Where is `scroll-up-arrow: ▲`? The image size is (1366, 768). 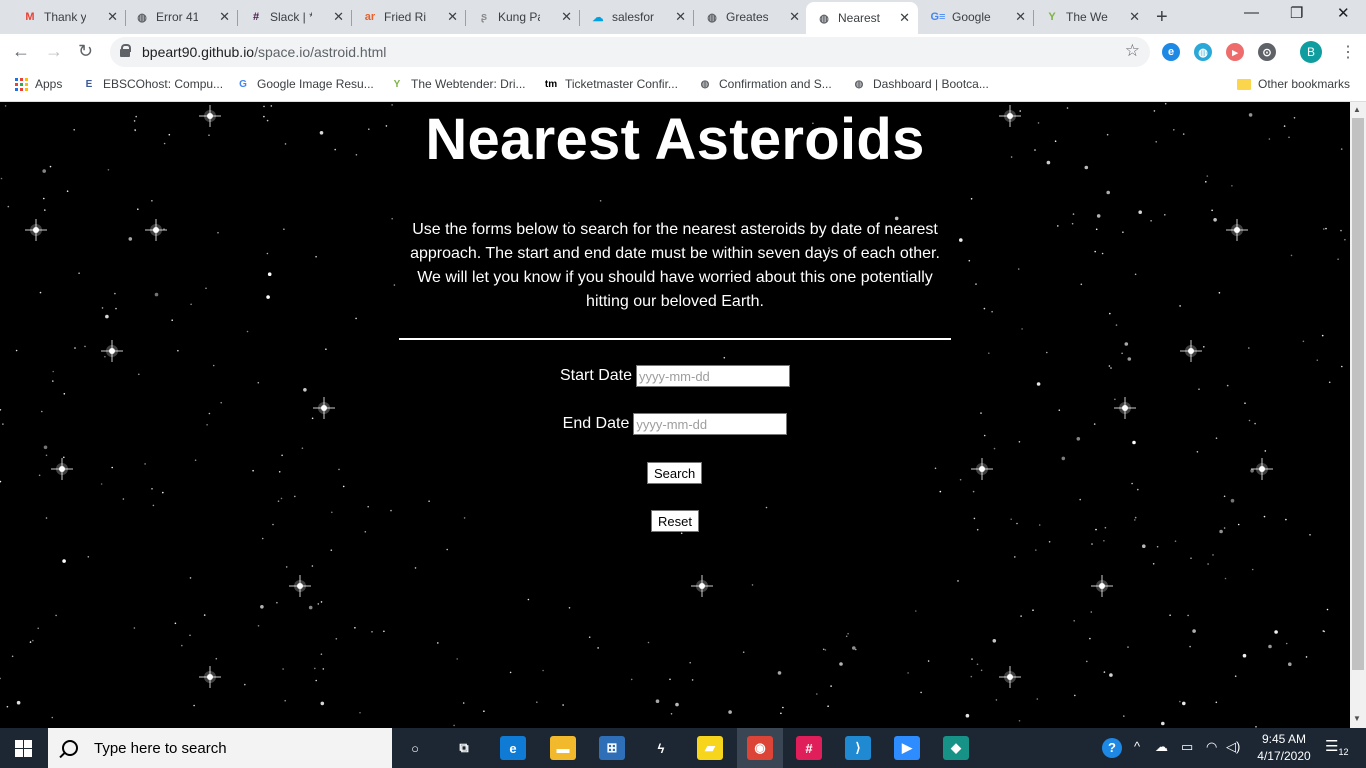
scroll-up-arrow: ▲ is located at coordinates (1357, 109).